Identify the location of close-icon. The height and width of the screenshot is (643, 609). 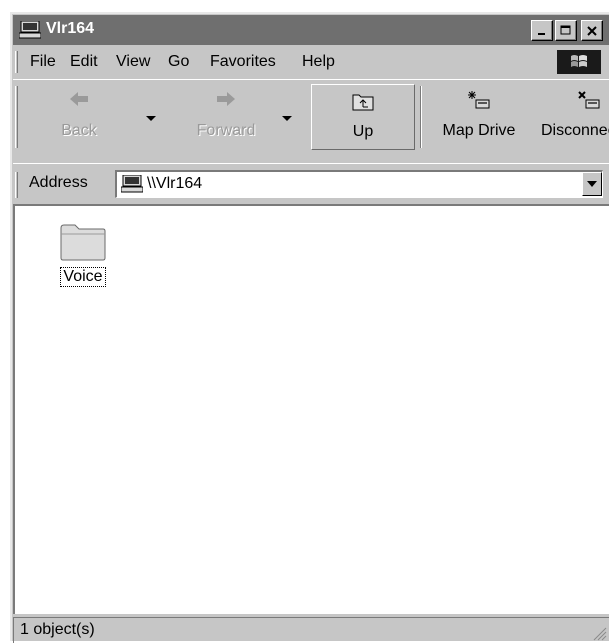
(591, 30).